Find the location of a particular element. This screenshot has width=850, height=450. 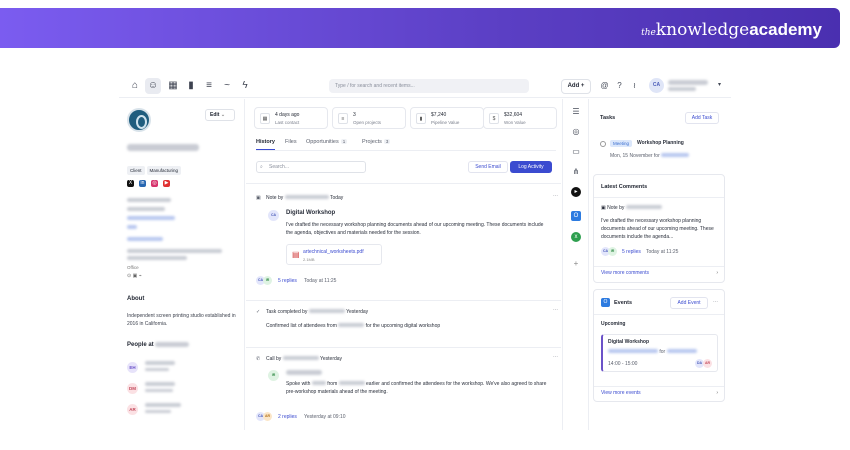

tab-files: Files is located at coordinates (291, 142).